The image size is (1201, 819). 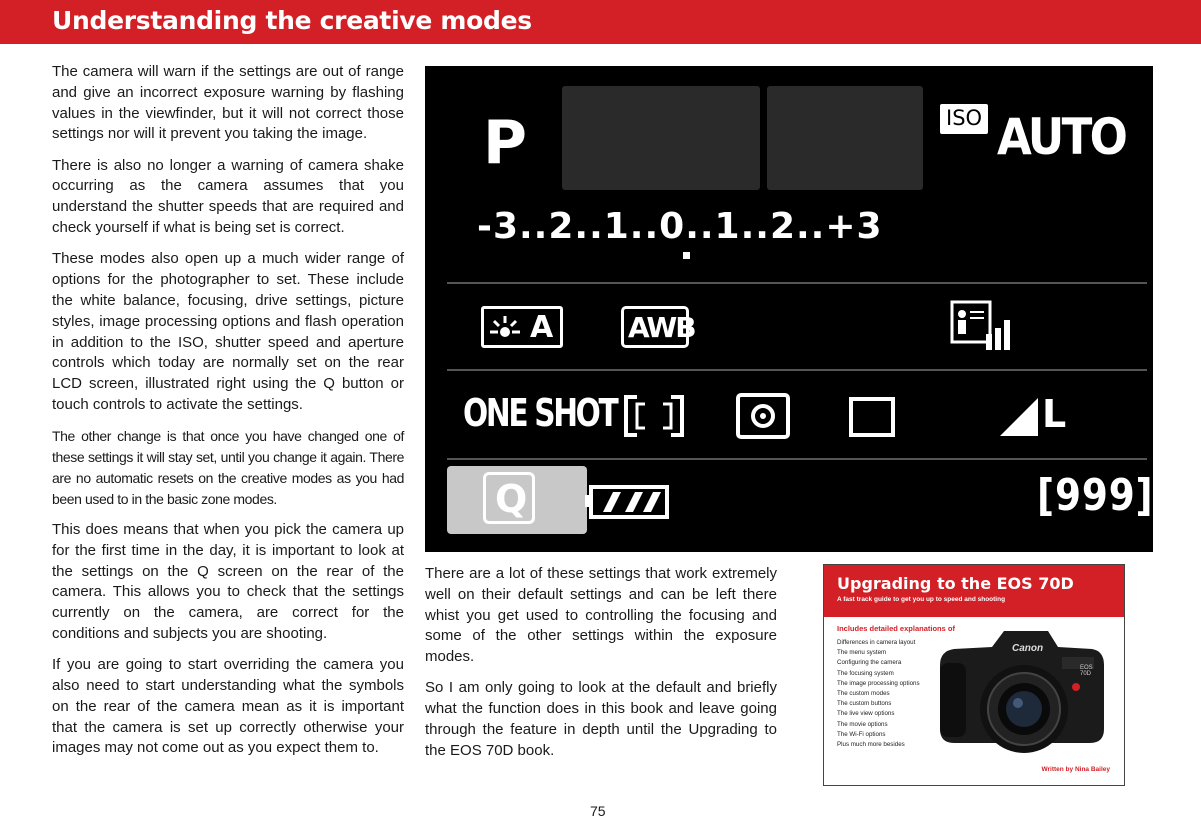 I want to click on metering-mode-icon, so click(x=763, y=416).